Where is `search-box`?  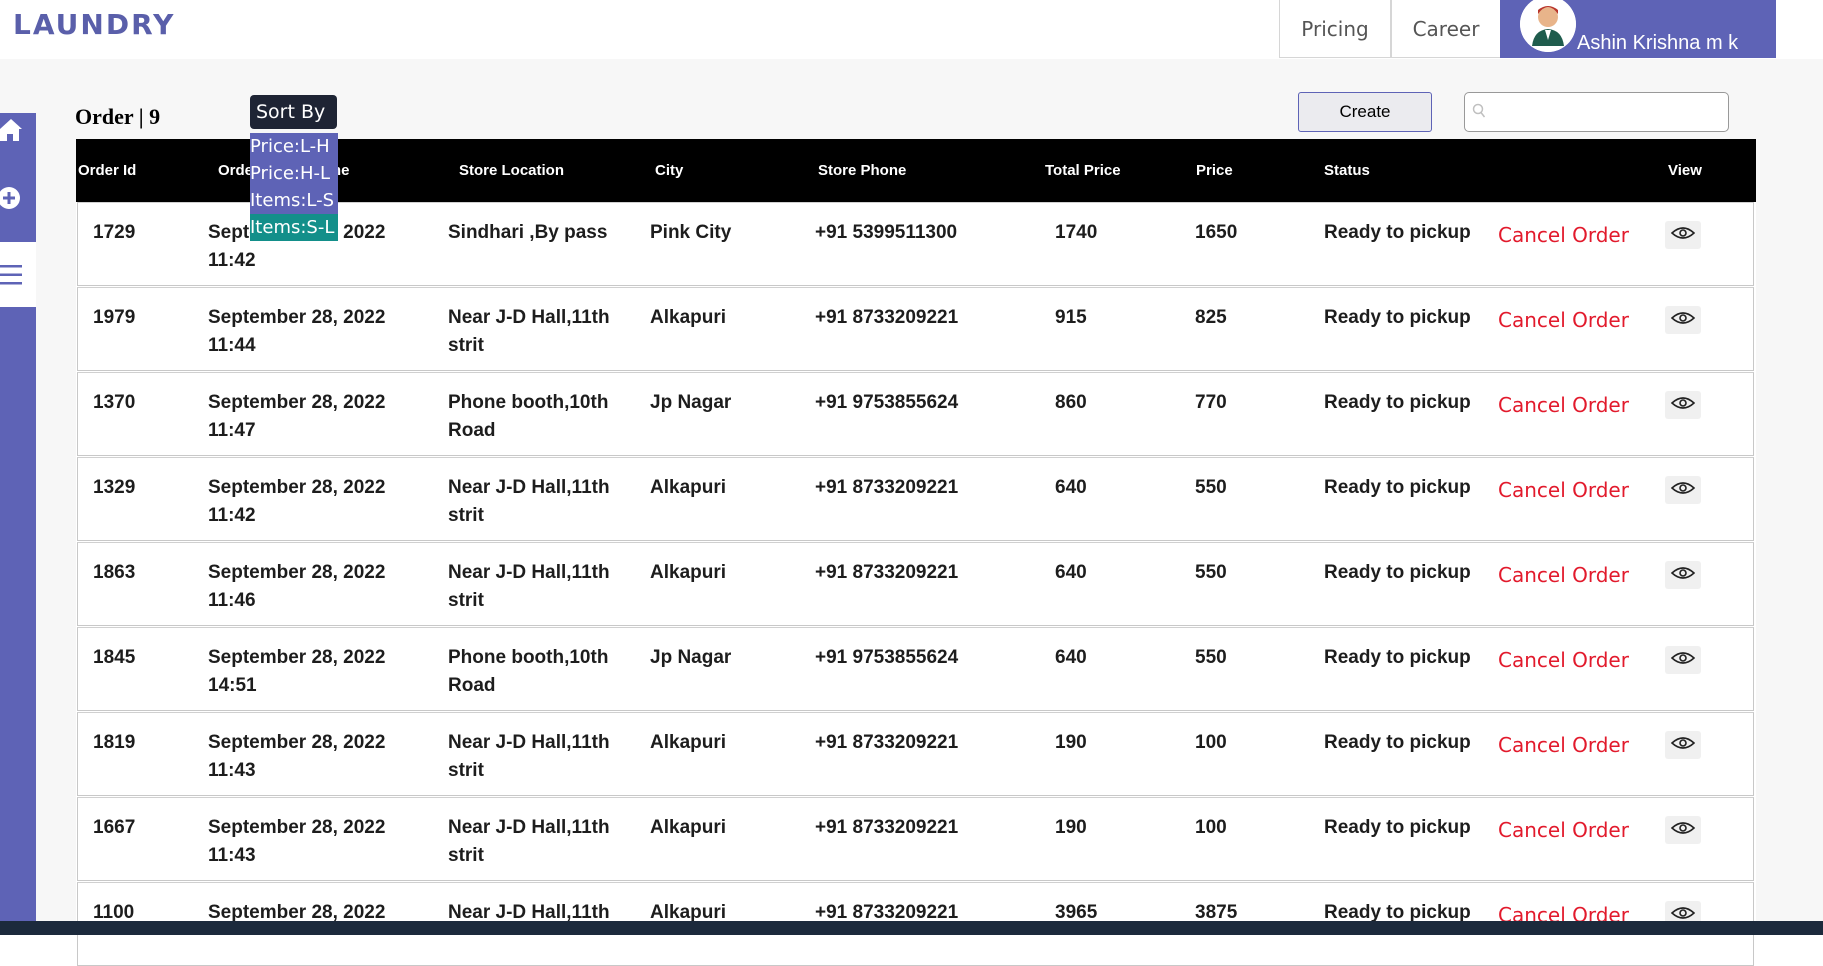 search-box is located at coordinates (1596, 112).